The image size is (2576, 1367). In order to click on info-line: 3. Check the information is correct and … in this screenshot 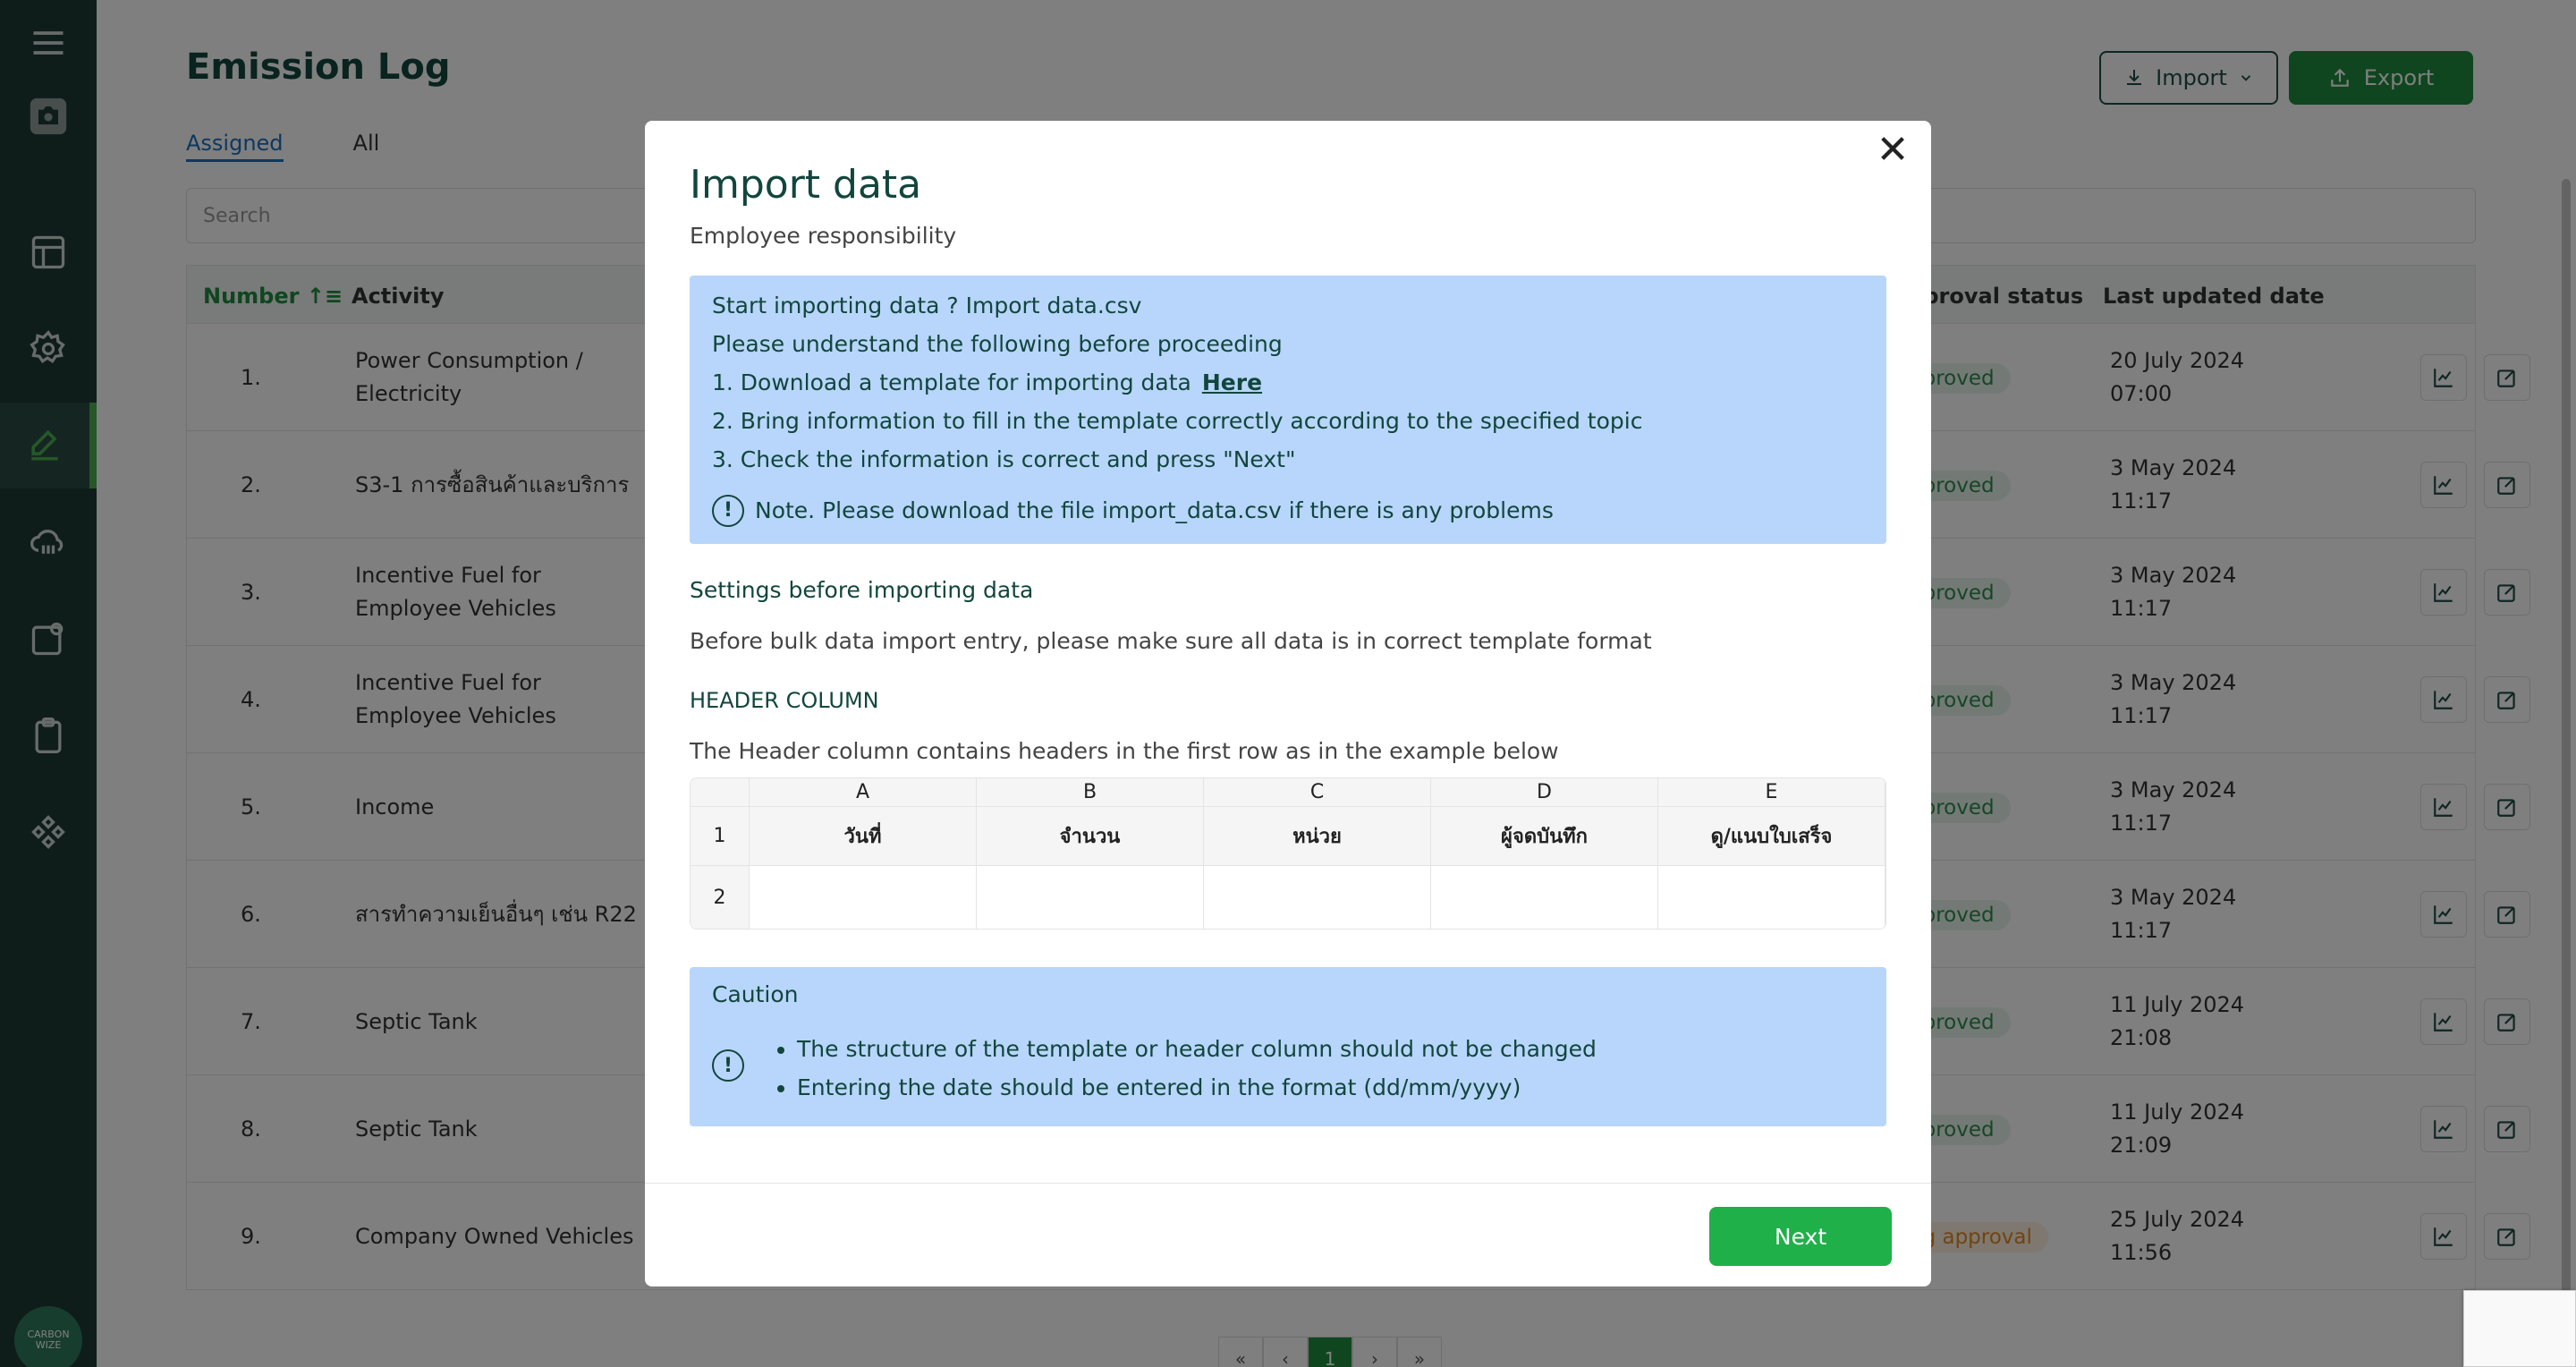, I will do `click(1004, 459)`.